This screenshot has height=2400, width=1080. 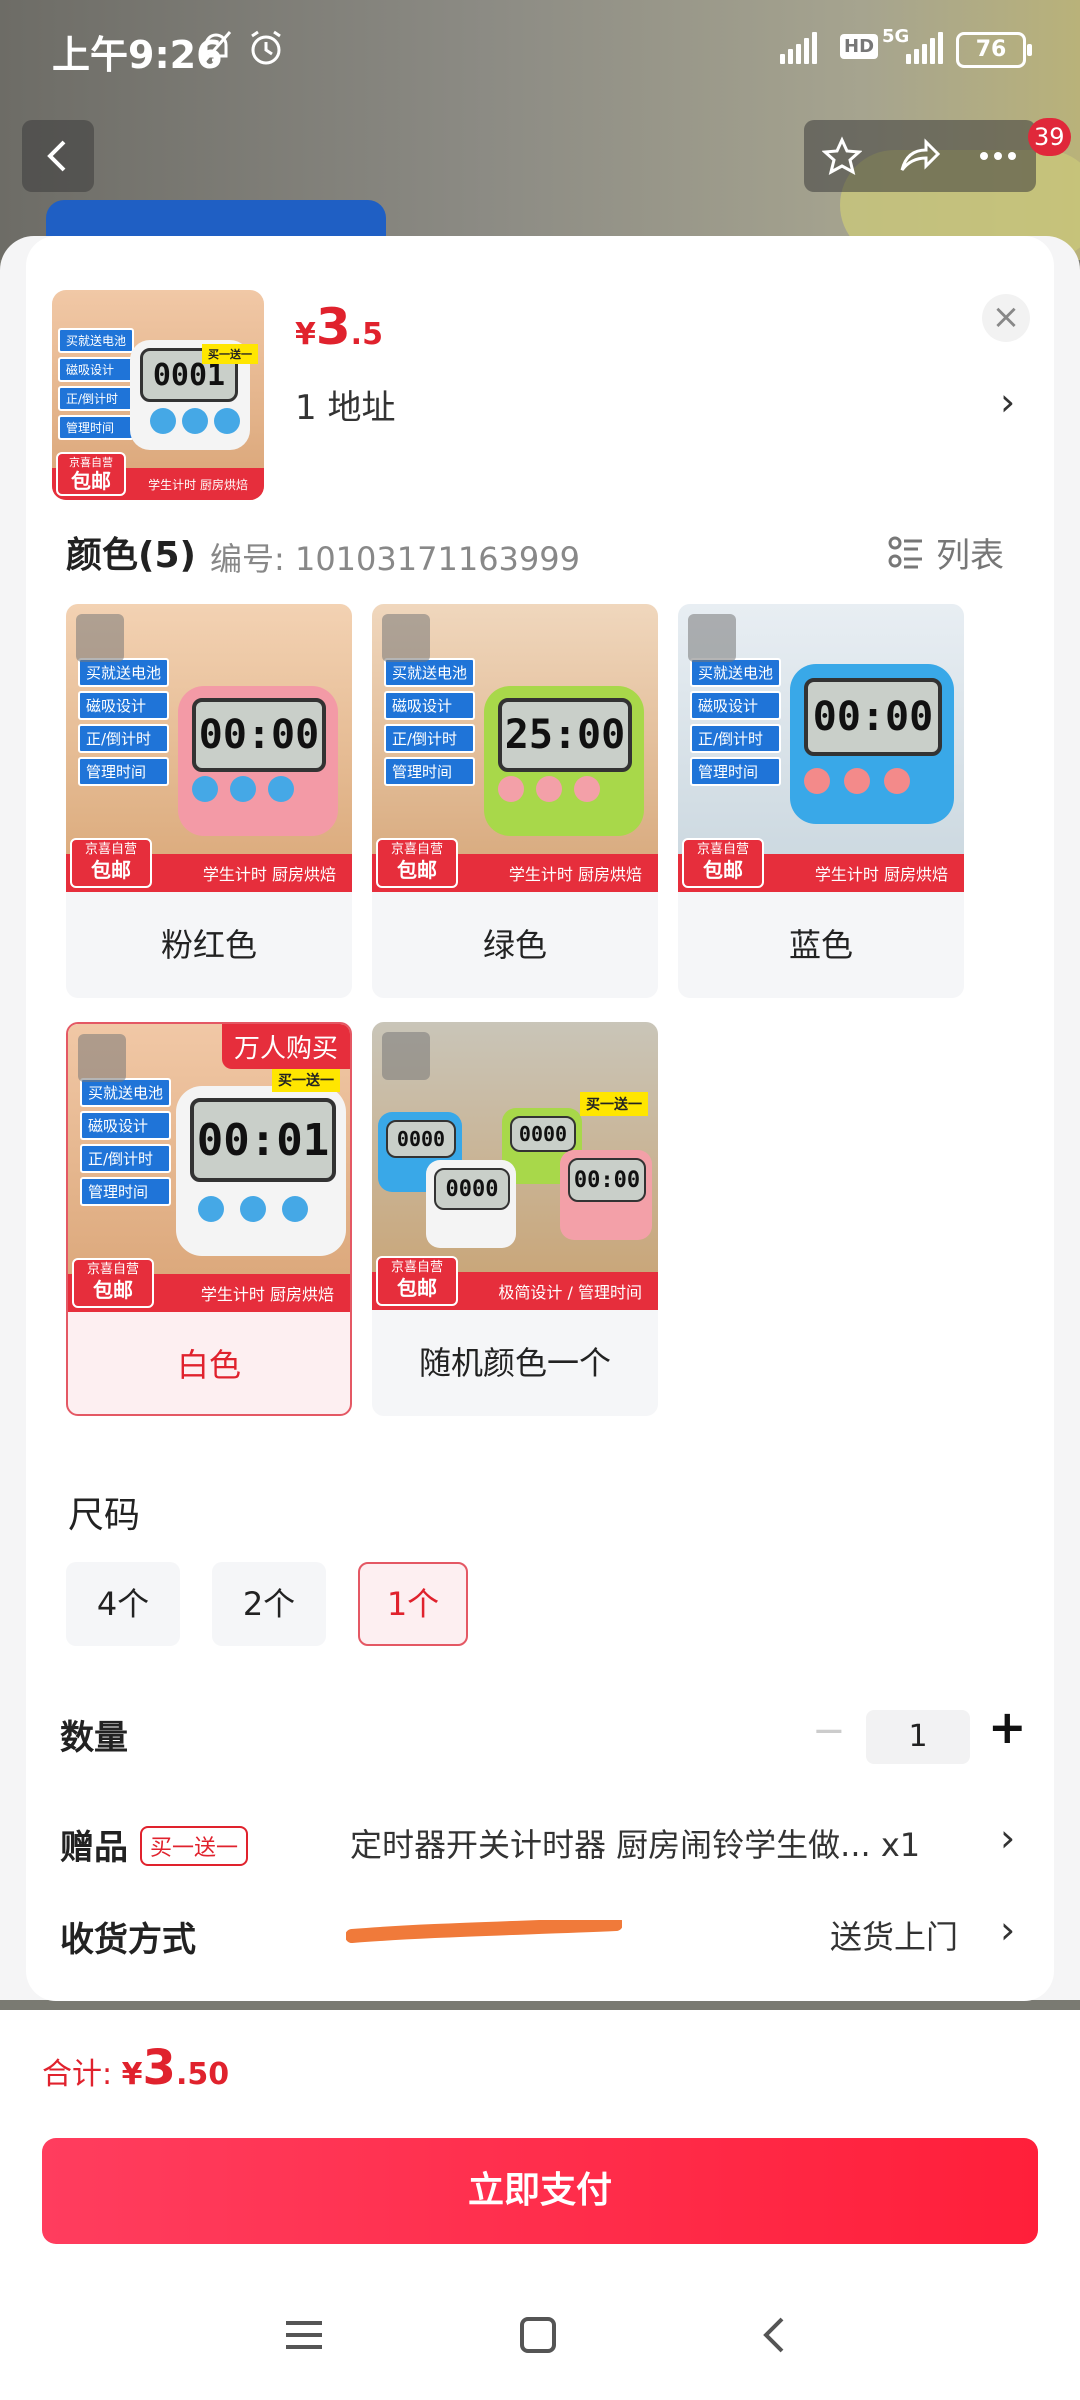 What do you see at coordinates (670, 1843) in the screenshot?
I see `gift-item: 定时器开关计时器 厨房闹铃学生做... x1` at bounding box center [670, 1843].